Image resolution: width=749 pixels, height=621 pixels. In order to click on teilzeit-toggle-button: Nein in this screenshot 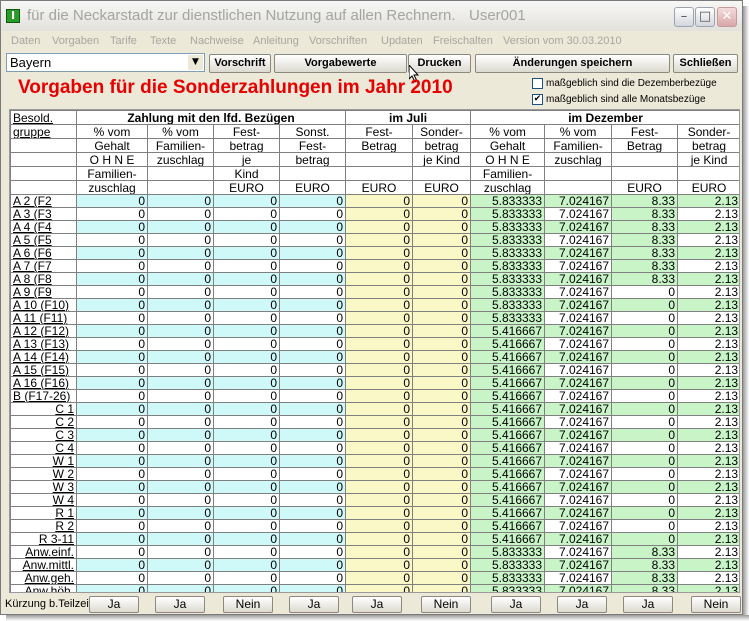, I will do `click(716, 604)`.